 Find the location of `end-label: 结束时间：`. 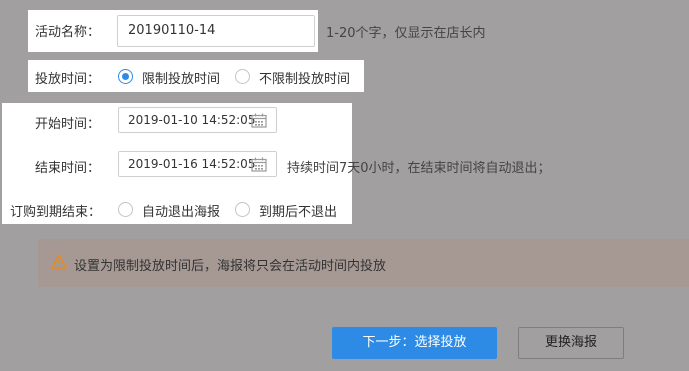

end-label: 结束时间： is located at coordinates (68, 168).